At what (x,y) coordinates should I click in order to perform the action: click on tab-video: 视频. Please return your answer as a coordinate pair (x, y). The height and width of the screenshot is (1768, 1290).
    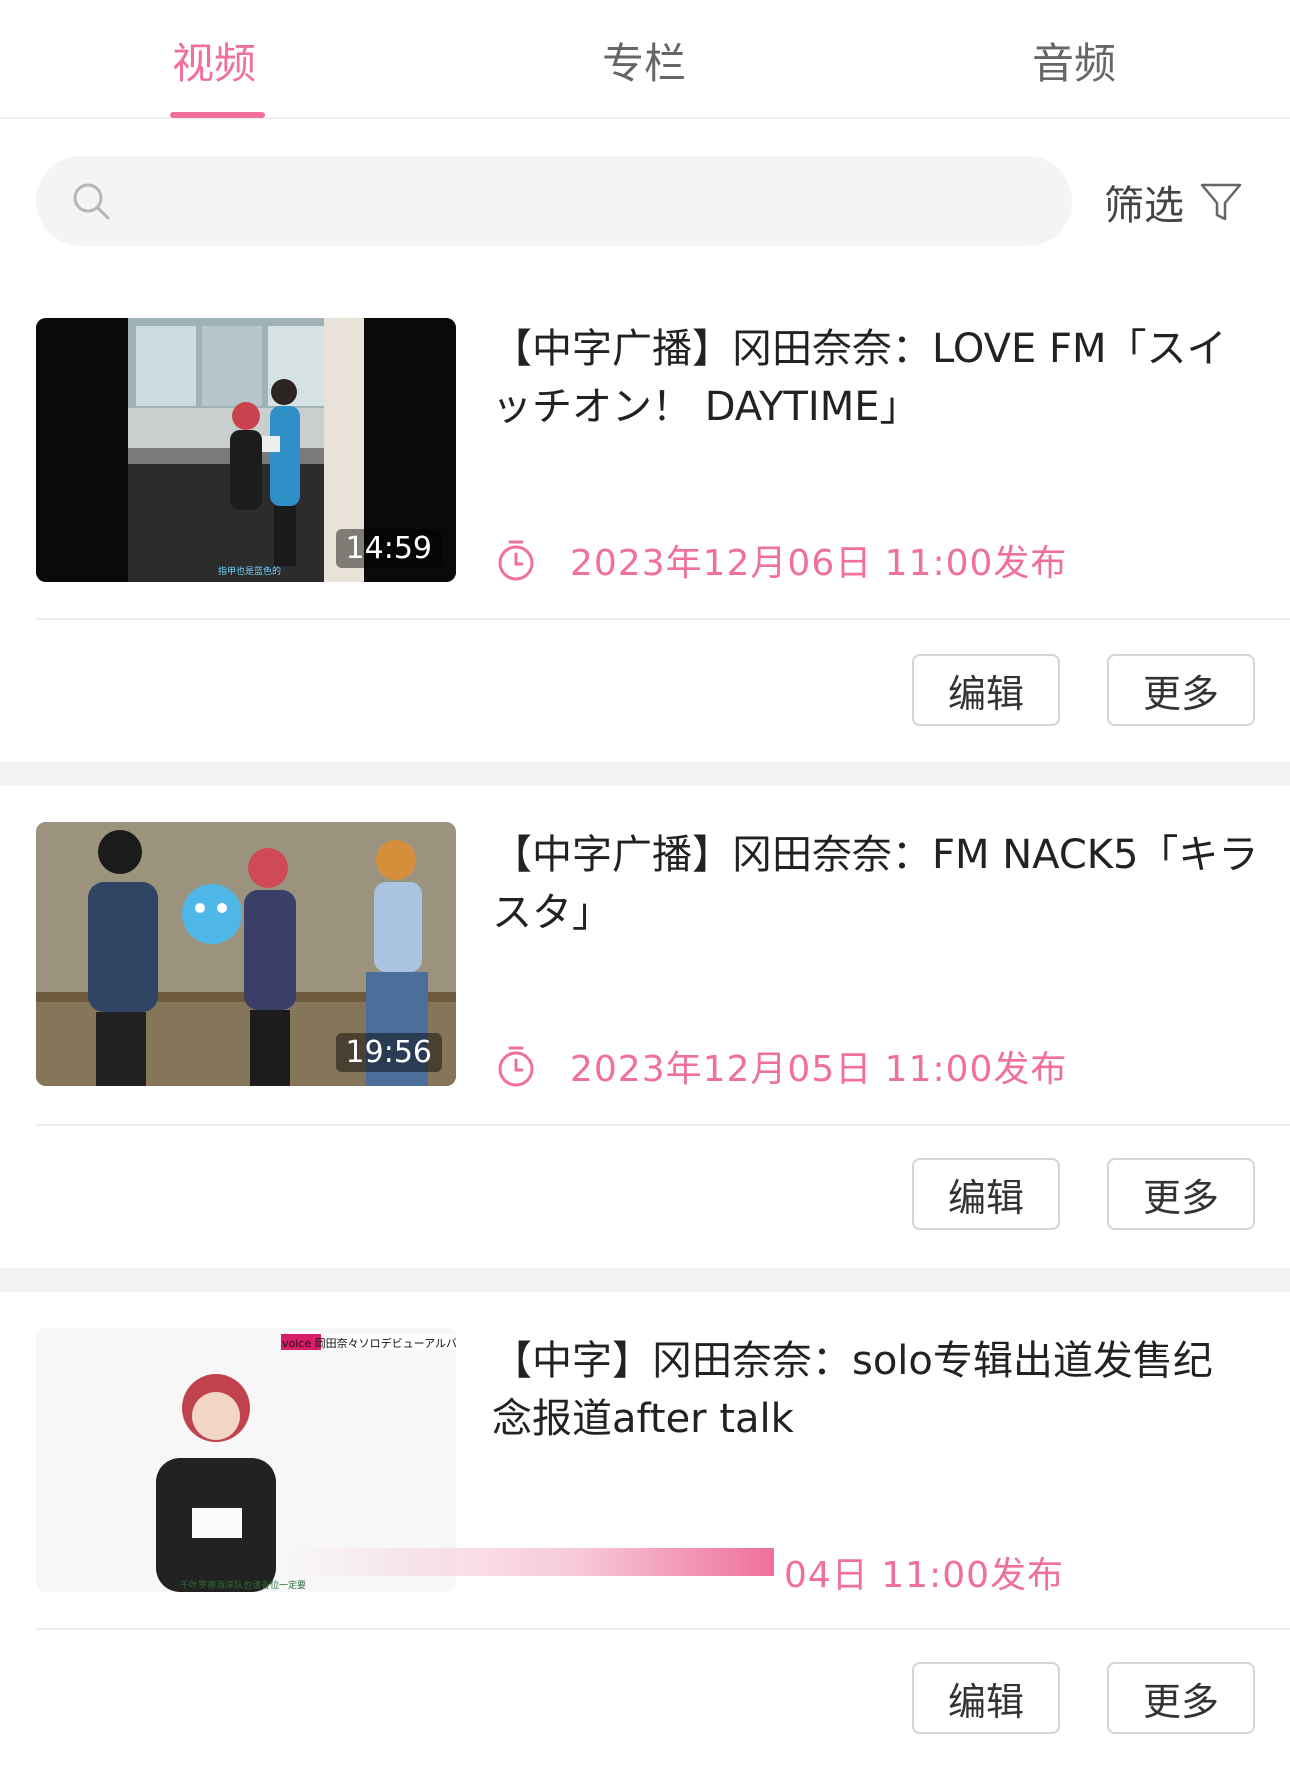
    Looking at the image, I should click on (214, 60).